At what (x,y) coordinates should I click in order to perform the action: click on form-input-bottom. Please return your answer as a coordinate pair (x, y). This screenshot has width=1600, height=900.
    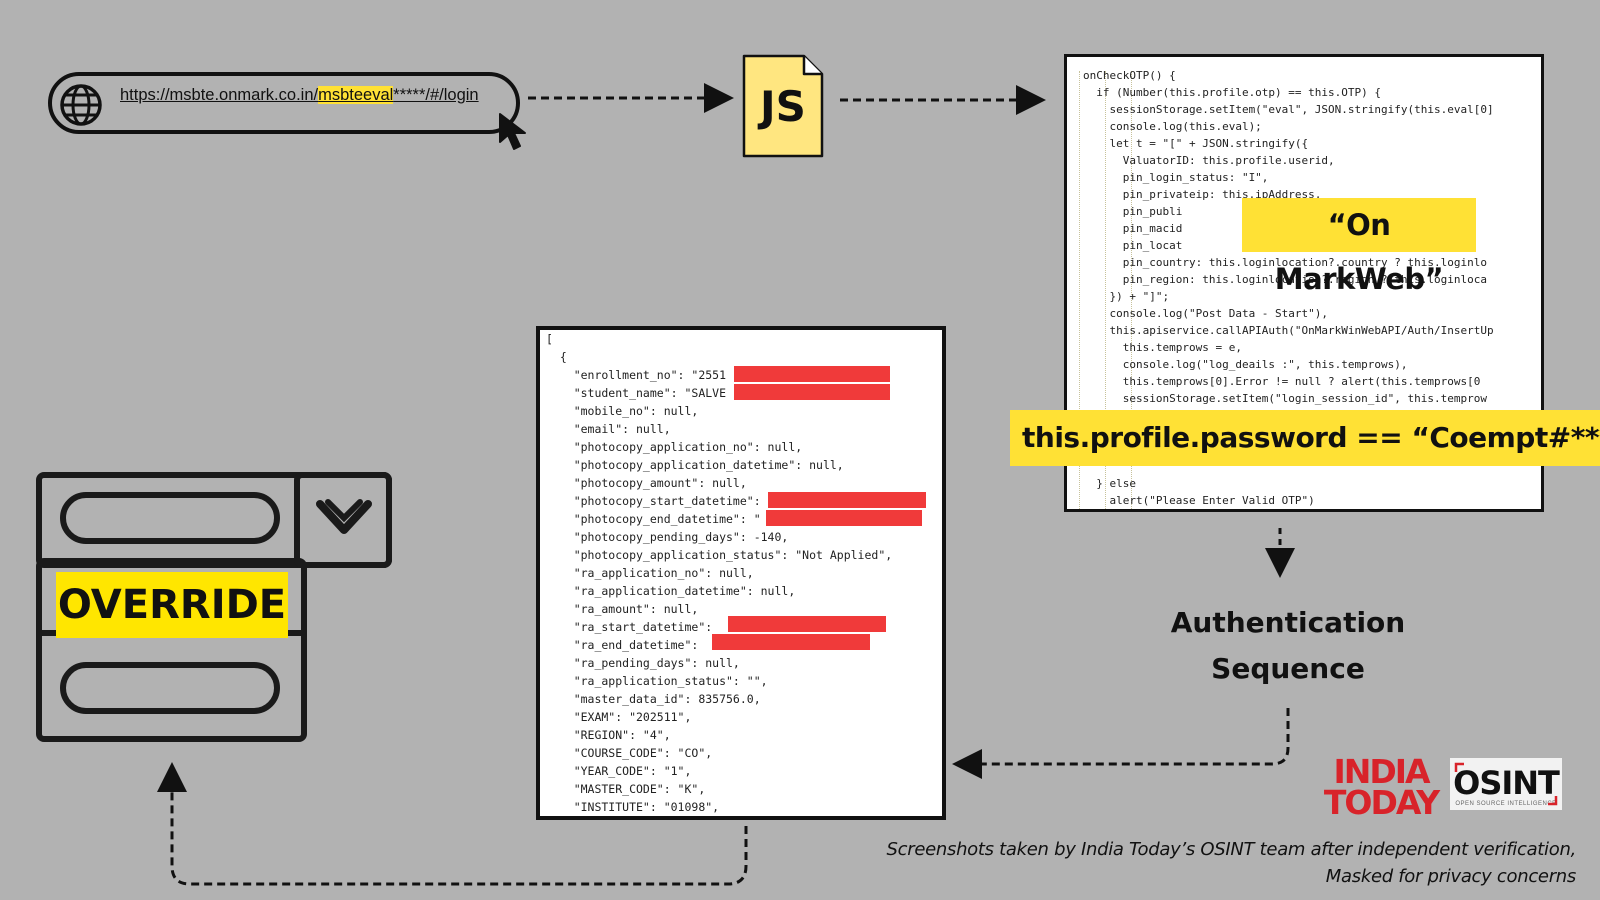
    Looking at the image, I should click on (170, 688).